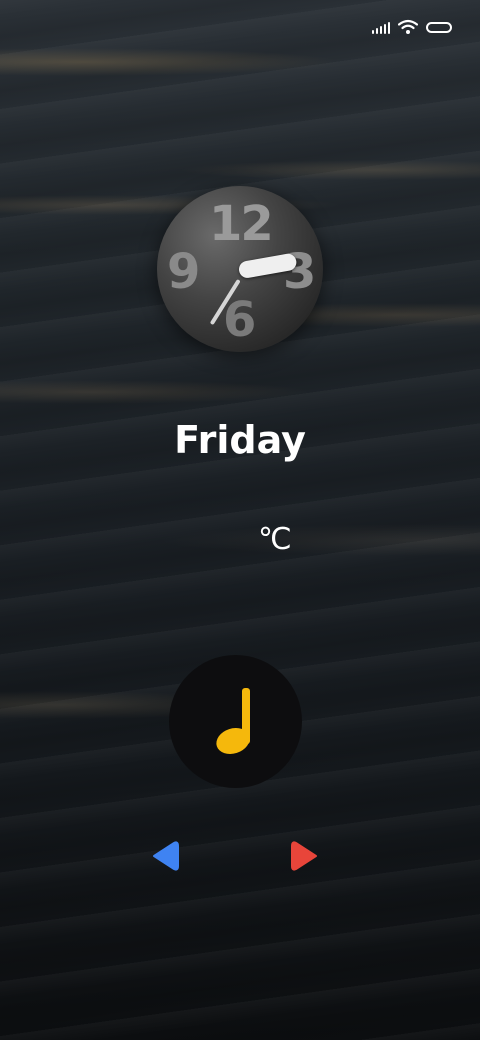 The image size is (480, 1040). I want to click on analog-clock-widget: 12 3 6 9, so click(240, 269).